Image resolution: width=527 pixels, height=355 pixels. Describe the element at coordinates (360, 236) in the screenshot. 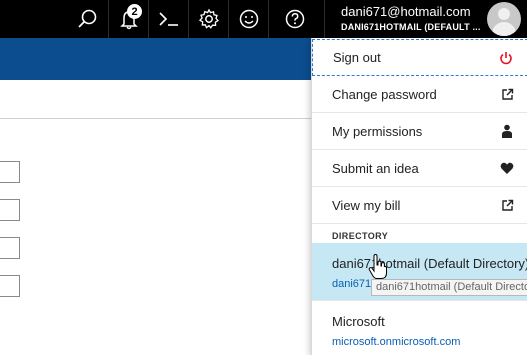

I see `directory-heading: DIRECTORY` at that location.